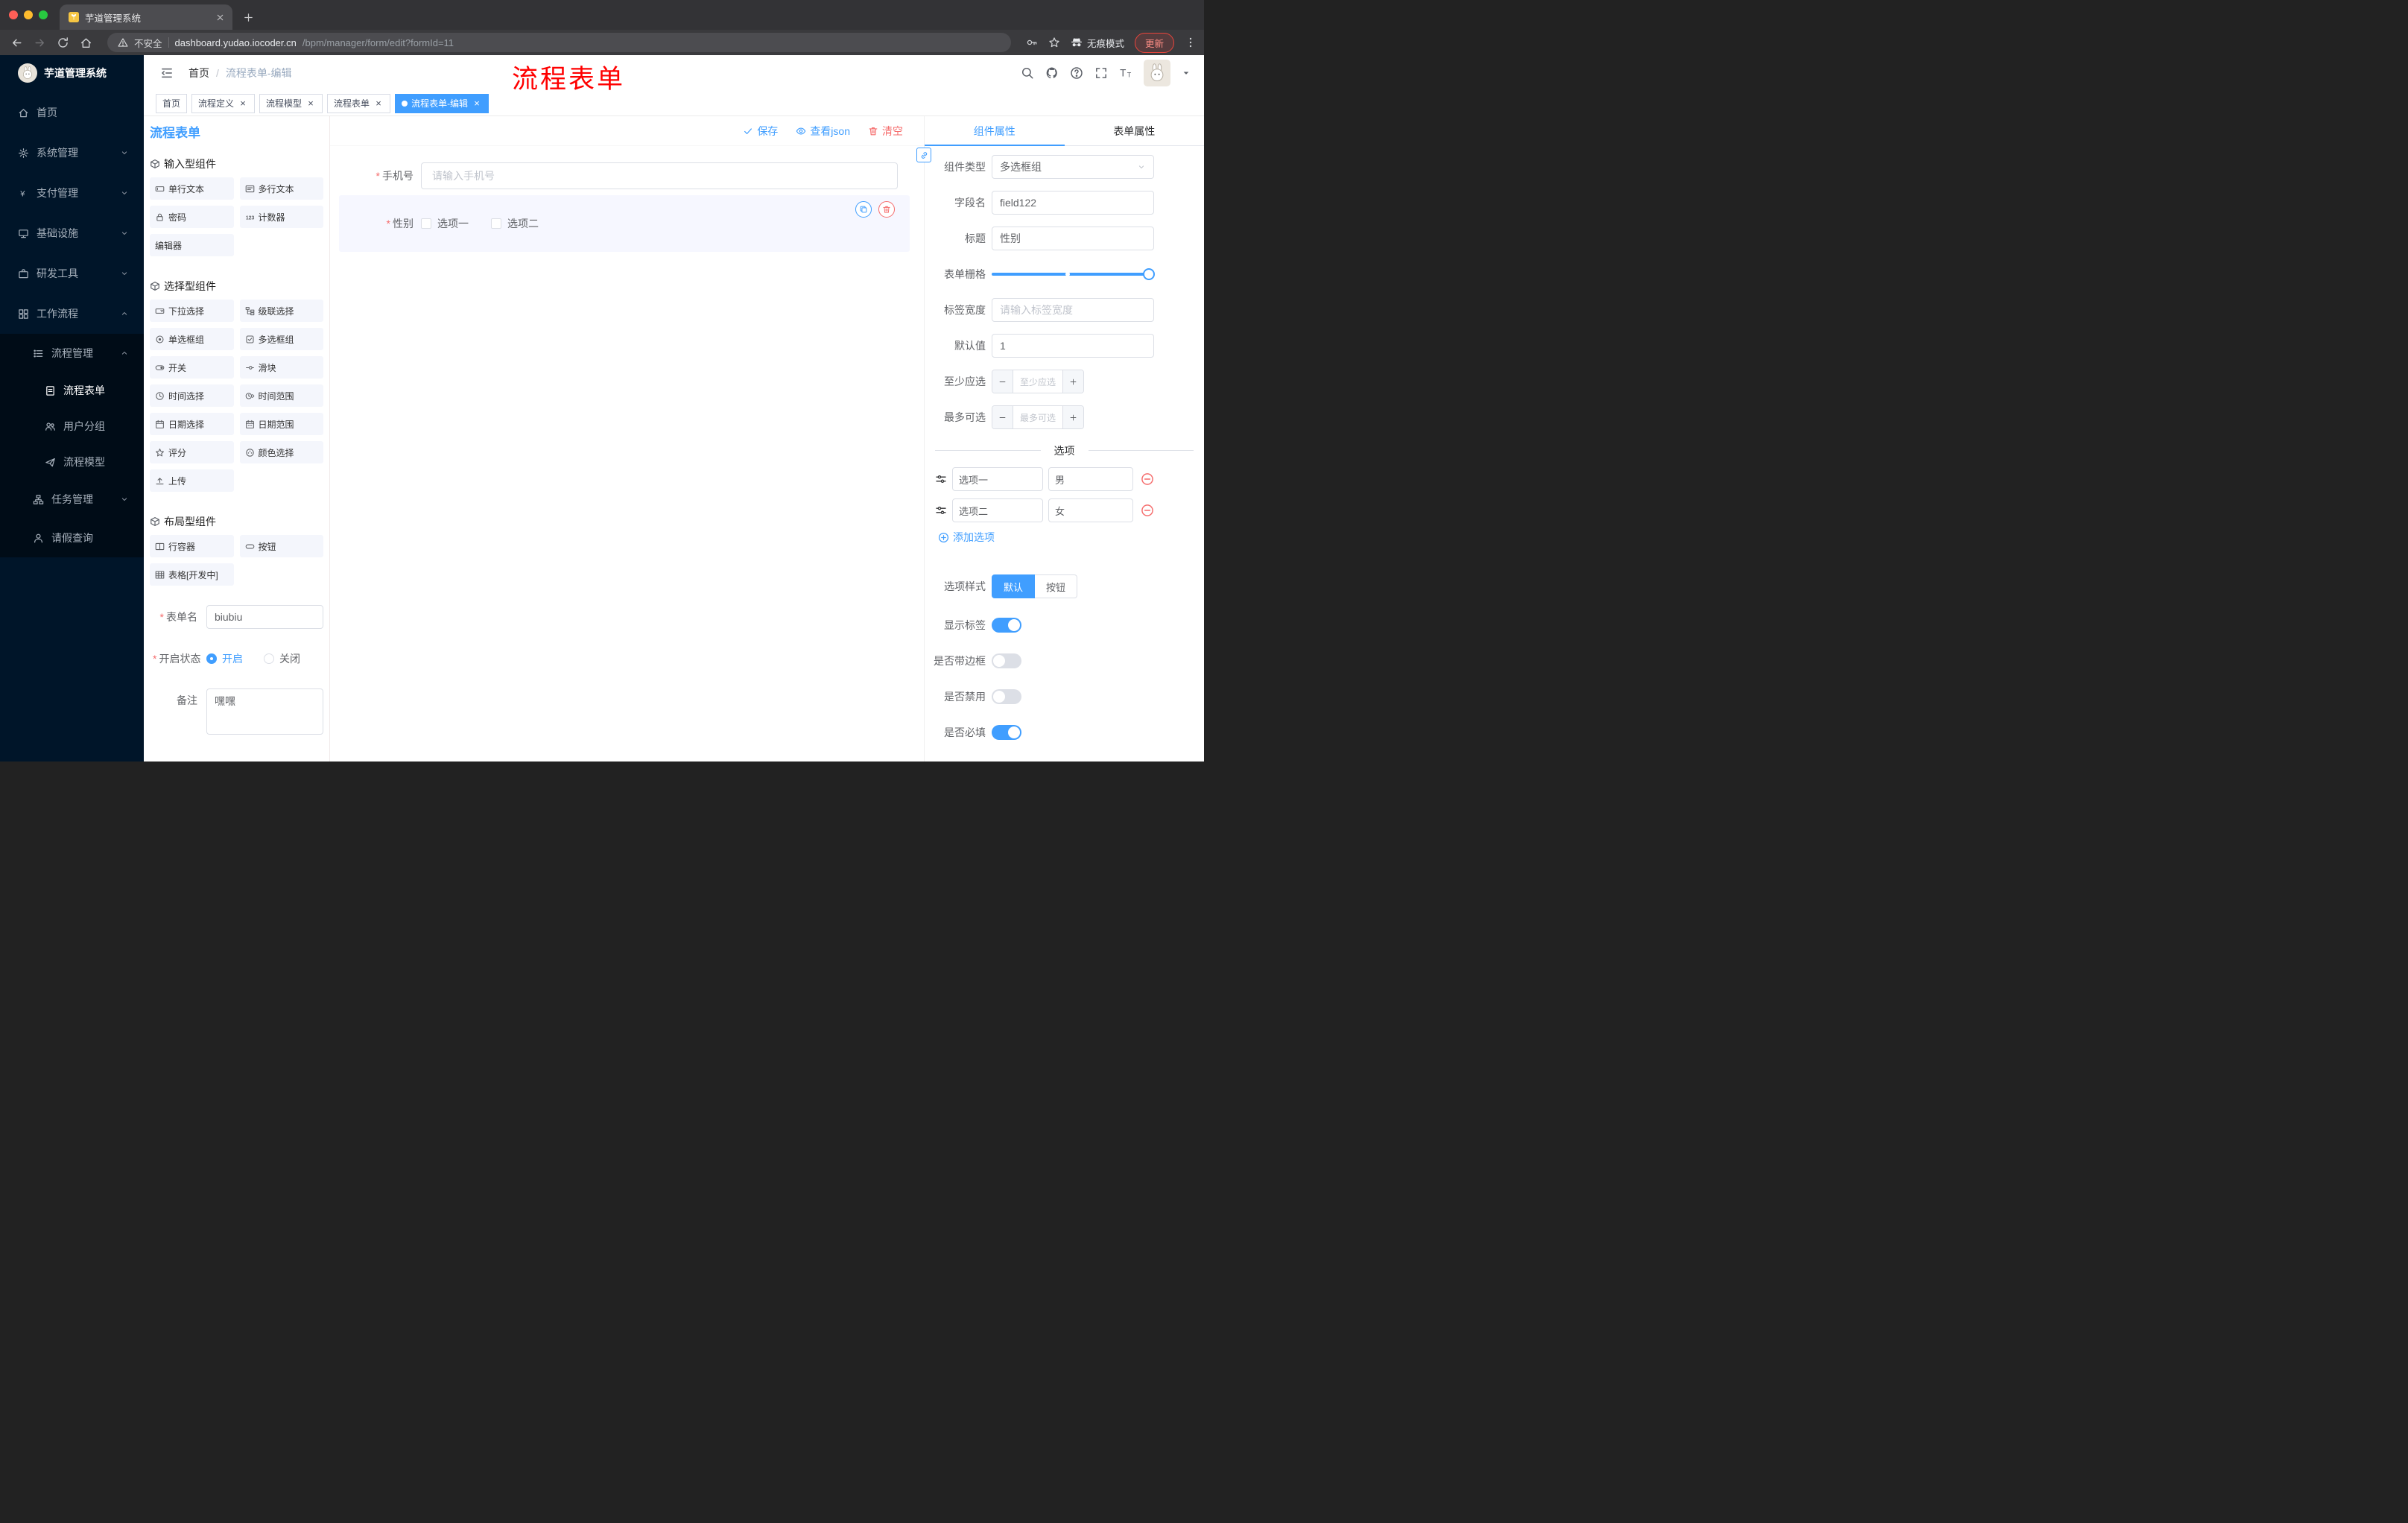 The height and width of the screenshot is (1523, 2408). Describe the element at coordinates (72, 274) in the screenshot. I see `sidebar-item-4: 研发工具` at that location.